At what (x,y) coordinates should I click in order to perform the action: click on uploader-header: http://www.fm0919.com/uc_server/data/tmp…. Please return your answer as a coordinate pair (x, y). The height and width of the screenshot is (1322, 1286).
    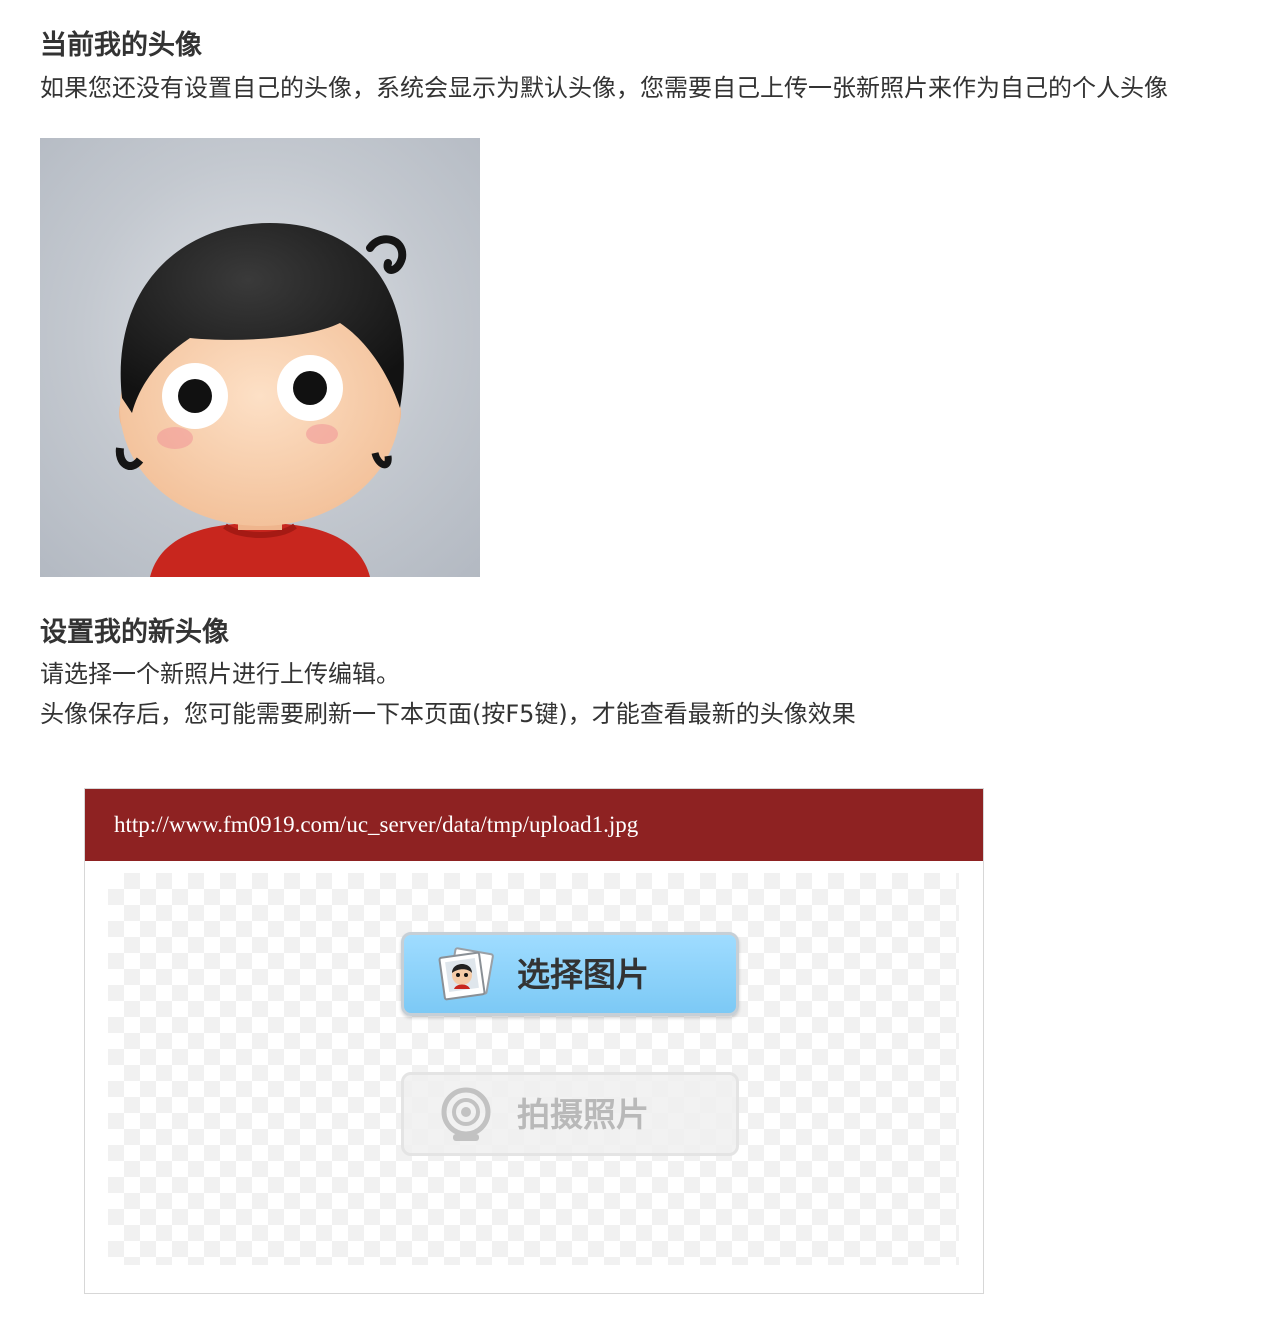
    Looking at the image, I should click on (534, 825).